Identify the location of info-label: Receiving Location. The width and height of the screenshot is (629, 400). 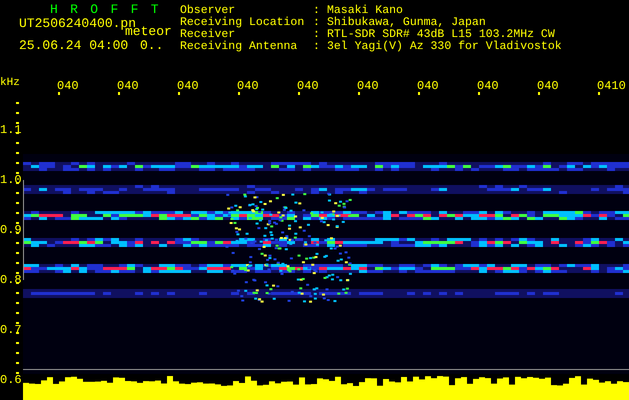
(242, 23).